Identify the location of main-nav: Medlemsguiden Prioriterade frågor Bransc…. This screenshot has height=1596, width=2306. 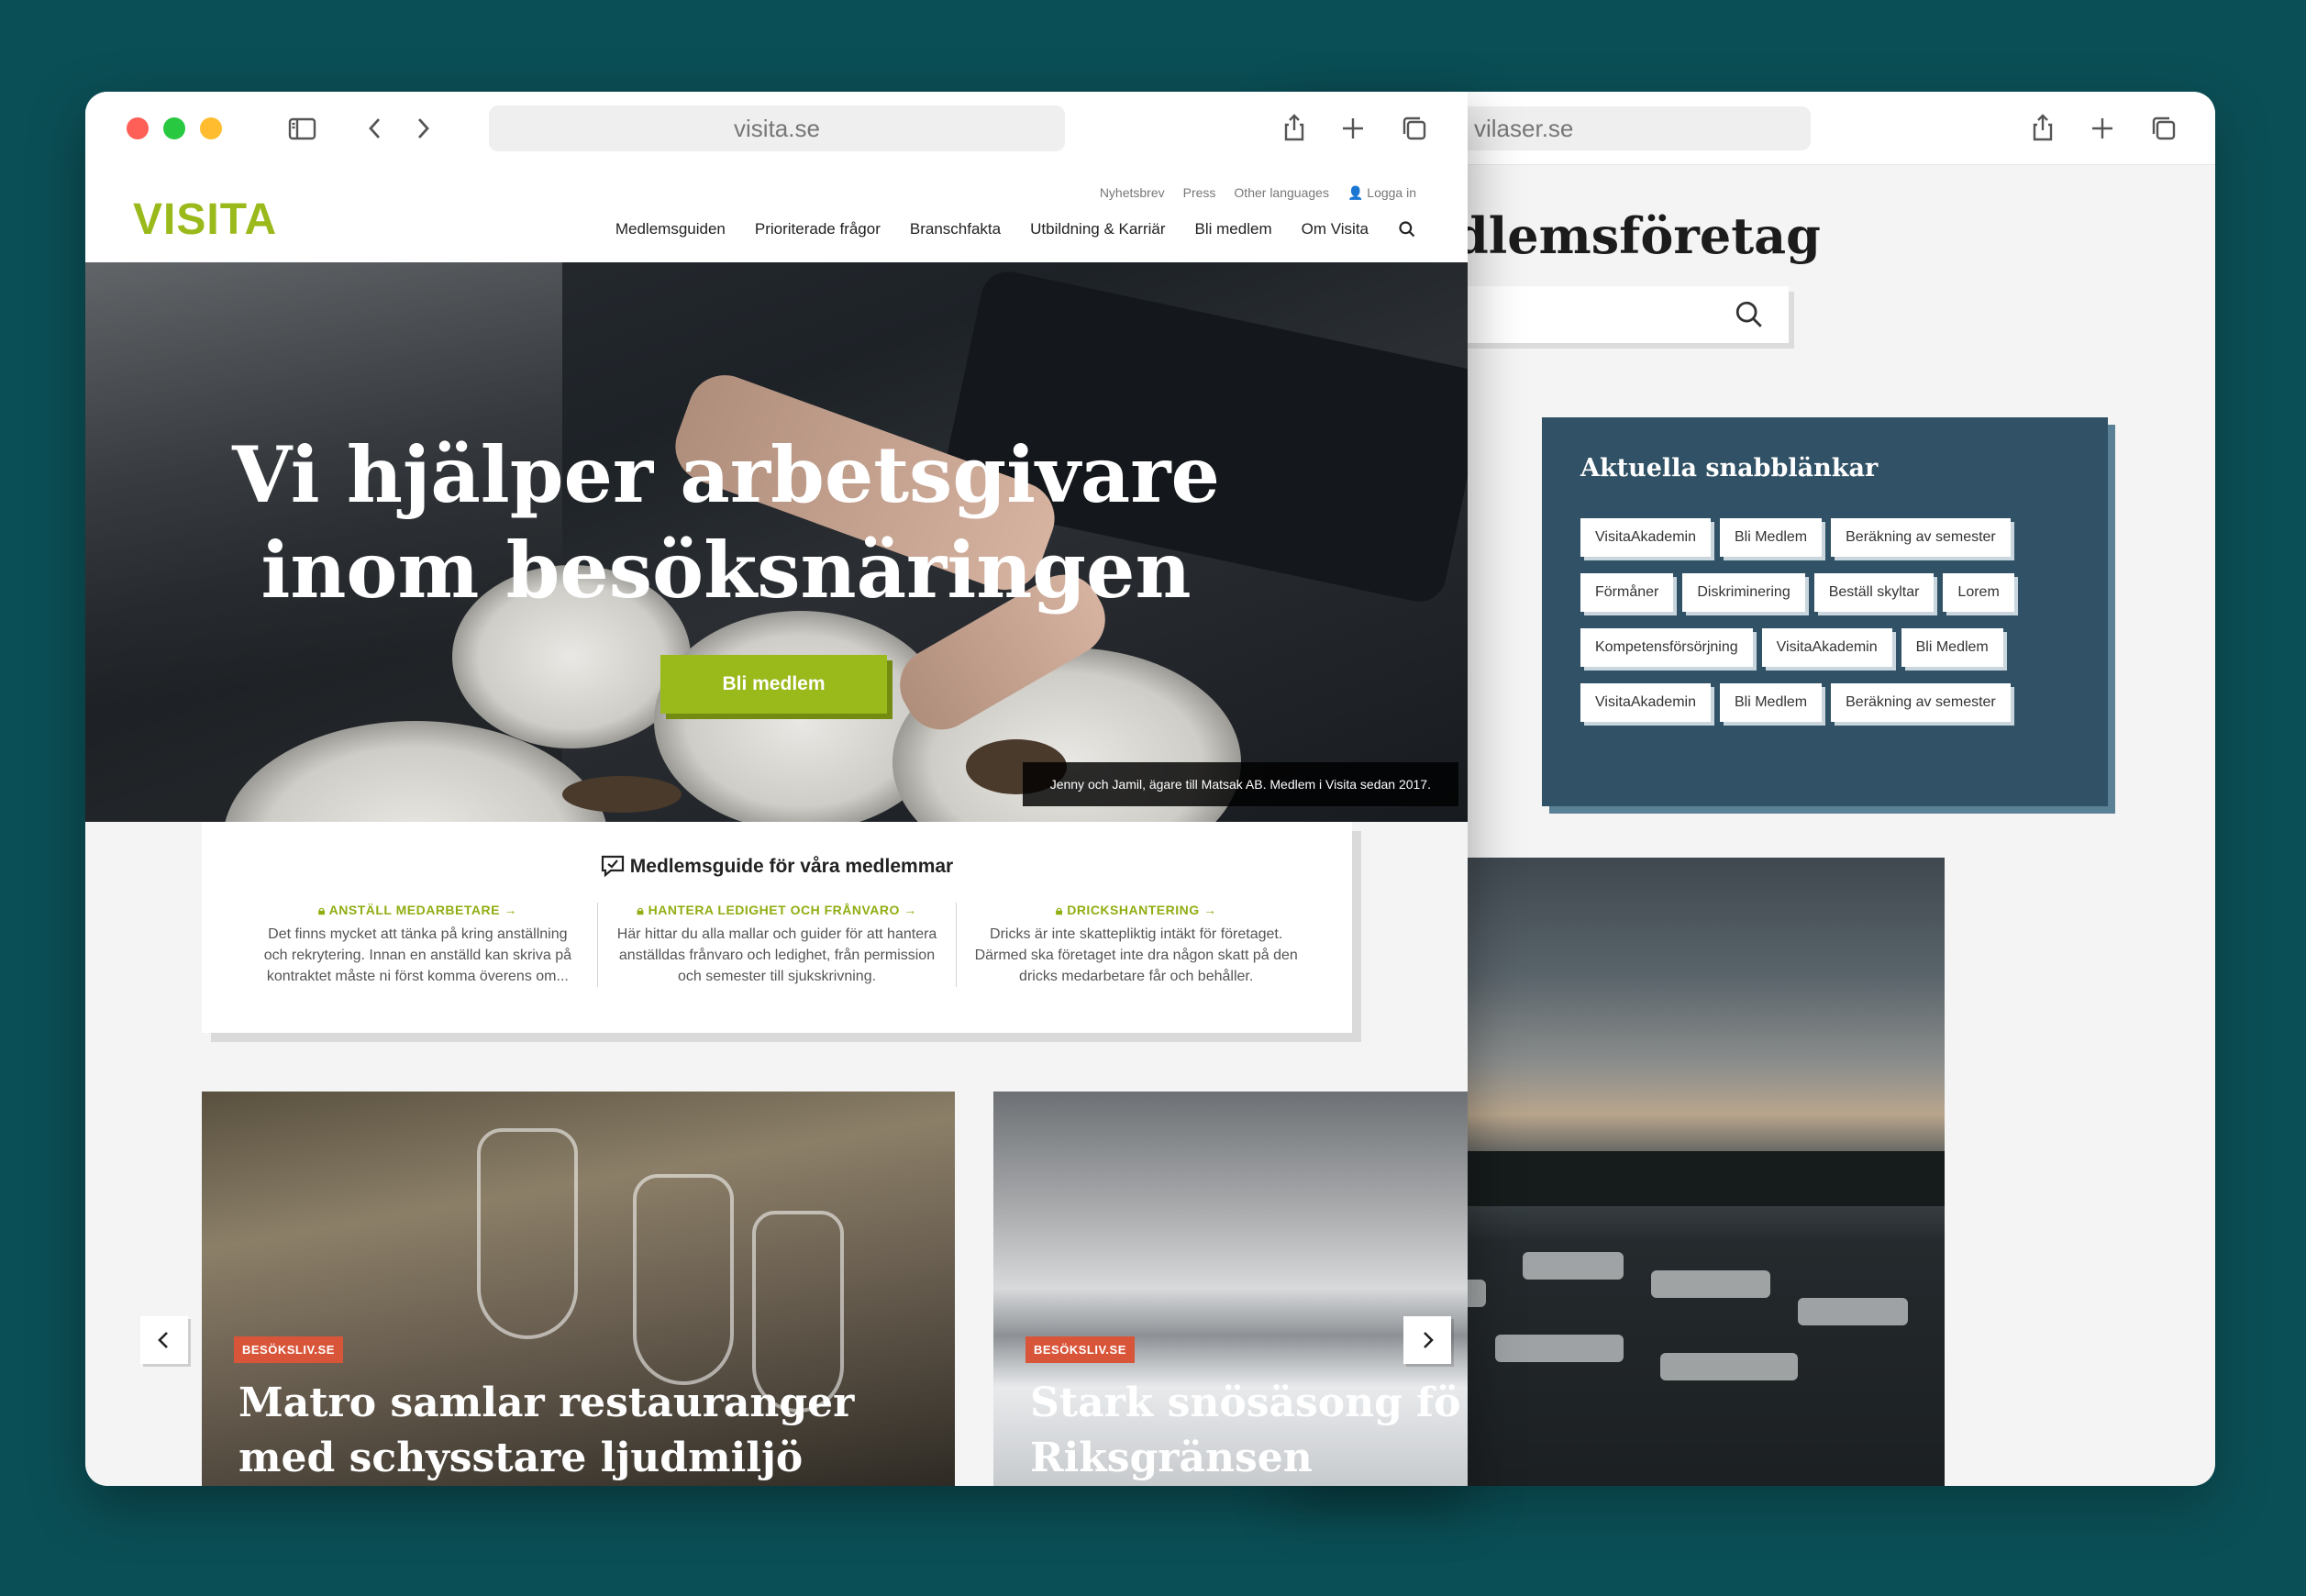
(1015, 229).